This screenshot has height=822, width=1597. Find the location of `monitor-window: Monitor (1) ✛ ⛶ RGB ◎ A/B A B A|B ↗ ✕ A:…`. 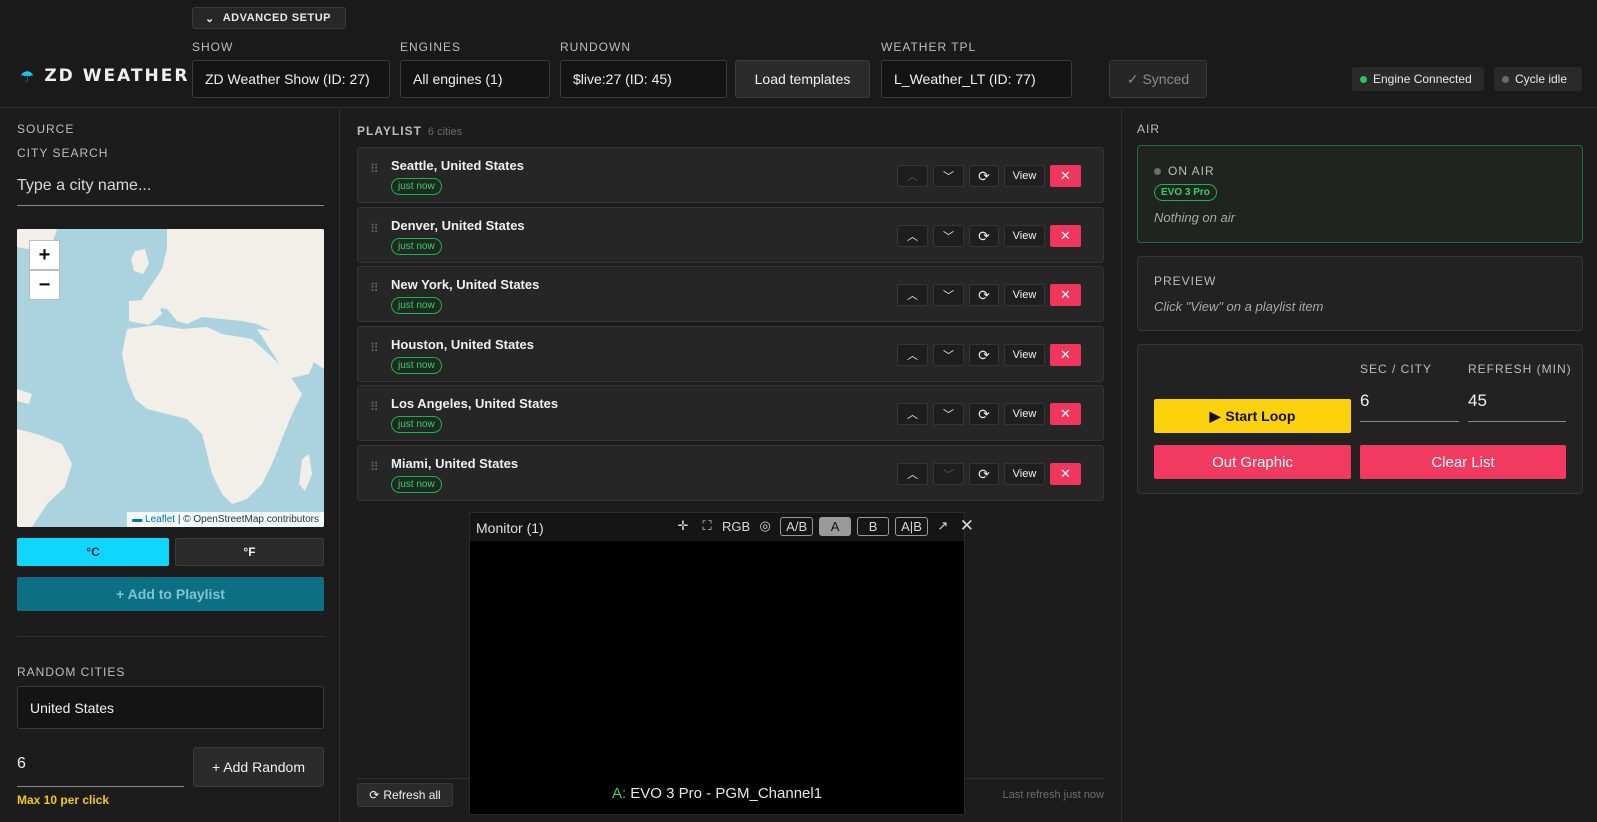

monitor-window: Monitor (1) ✛ ⛶ RGB ◎ A/B A B A|B ↗ ✕ A:… is located at coordinates (721, 663).